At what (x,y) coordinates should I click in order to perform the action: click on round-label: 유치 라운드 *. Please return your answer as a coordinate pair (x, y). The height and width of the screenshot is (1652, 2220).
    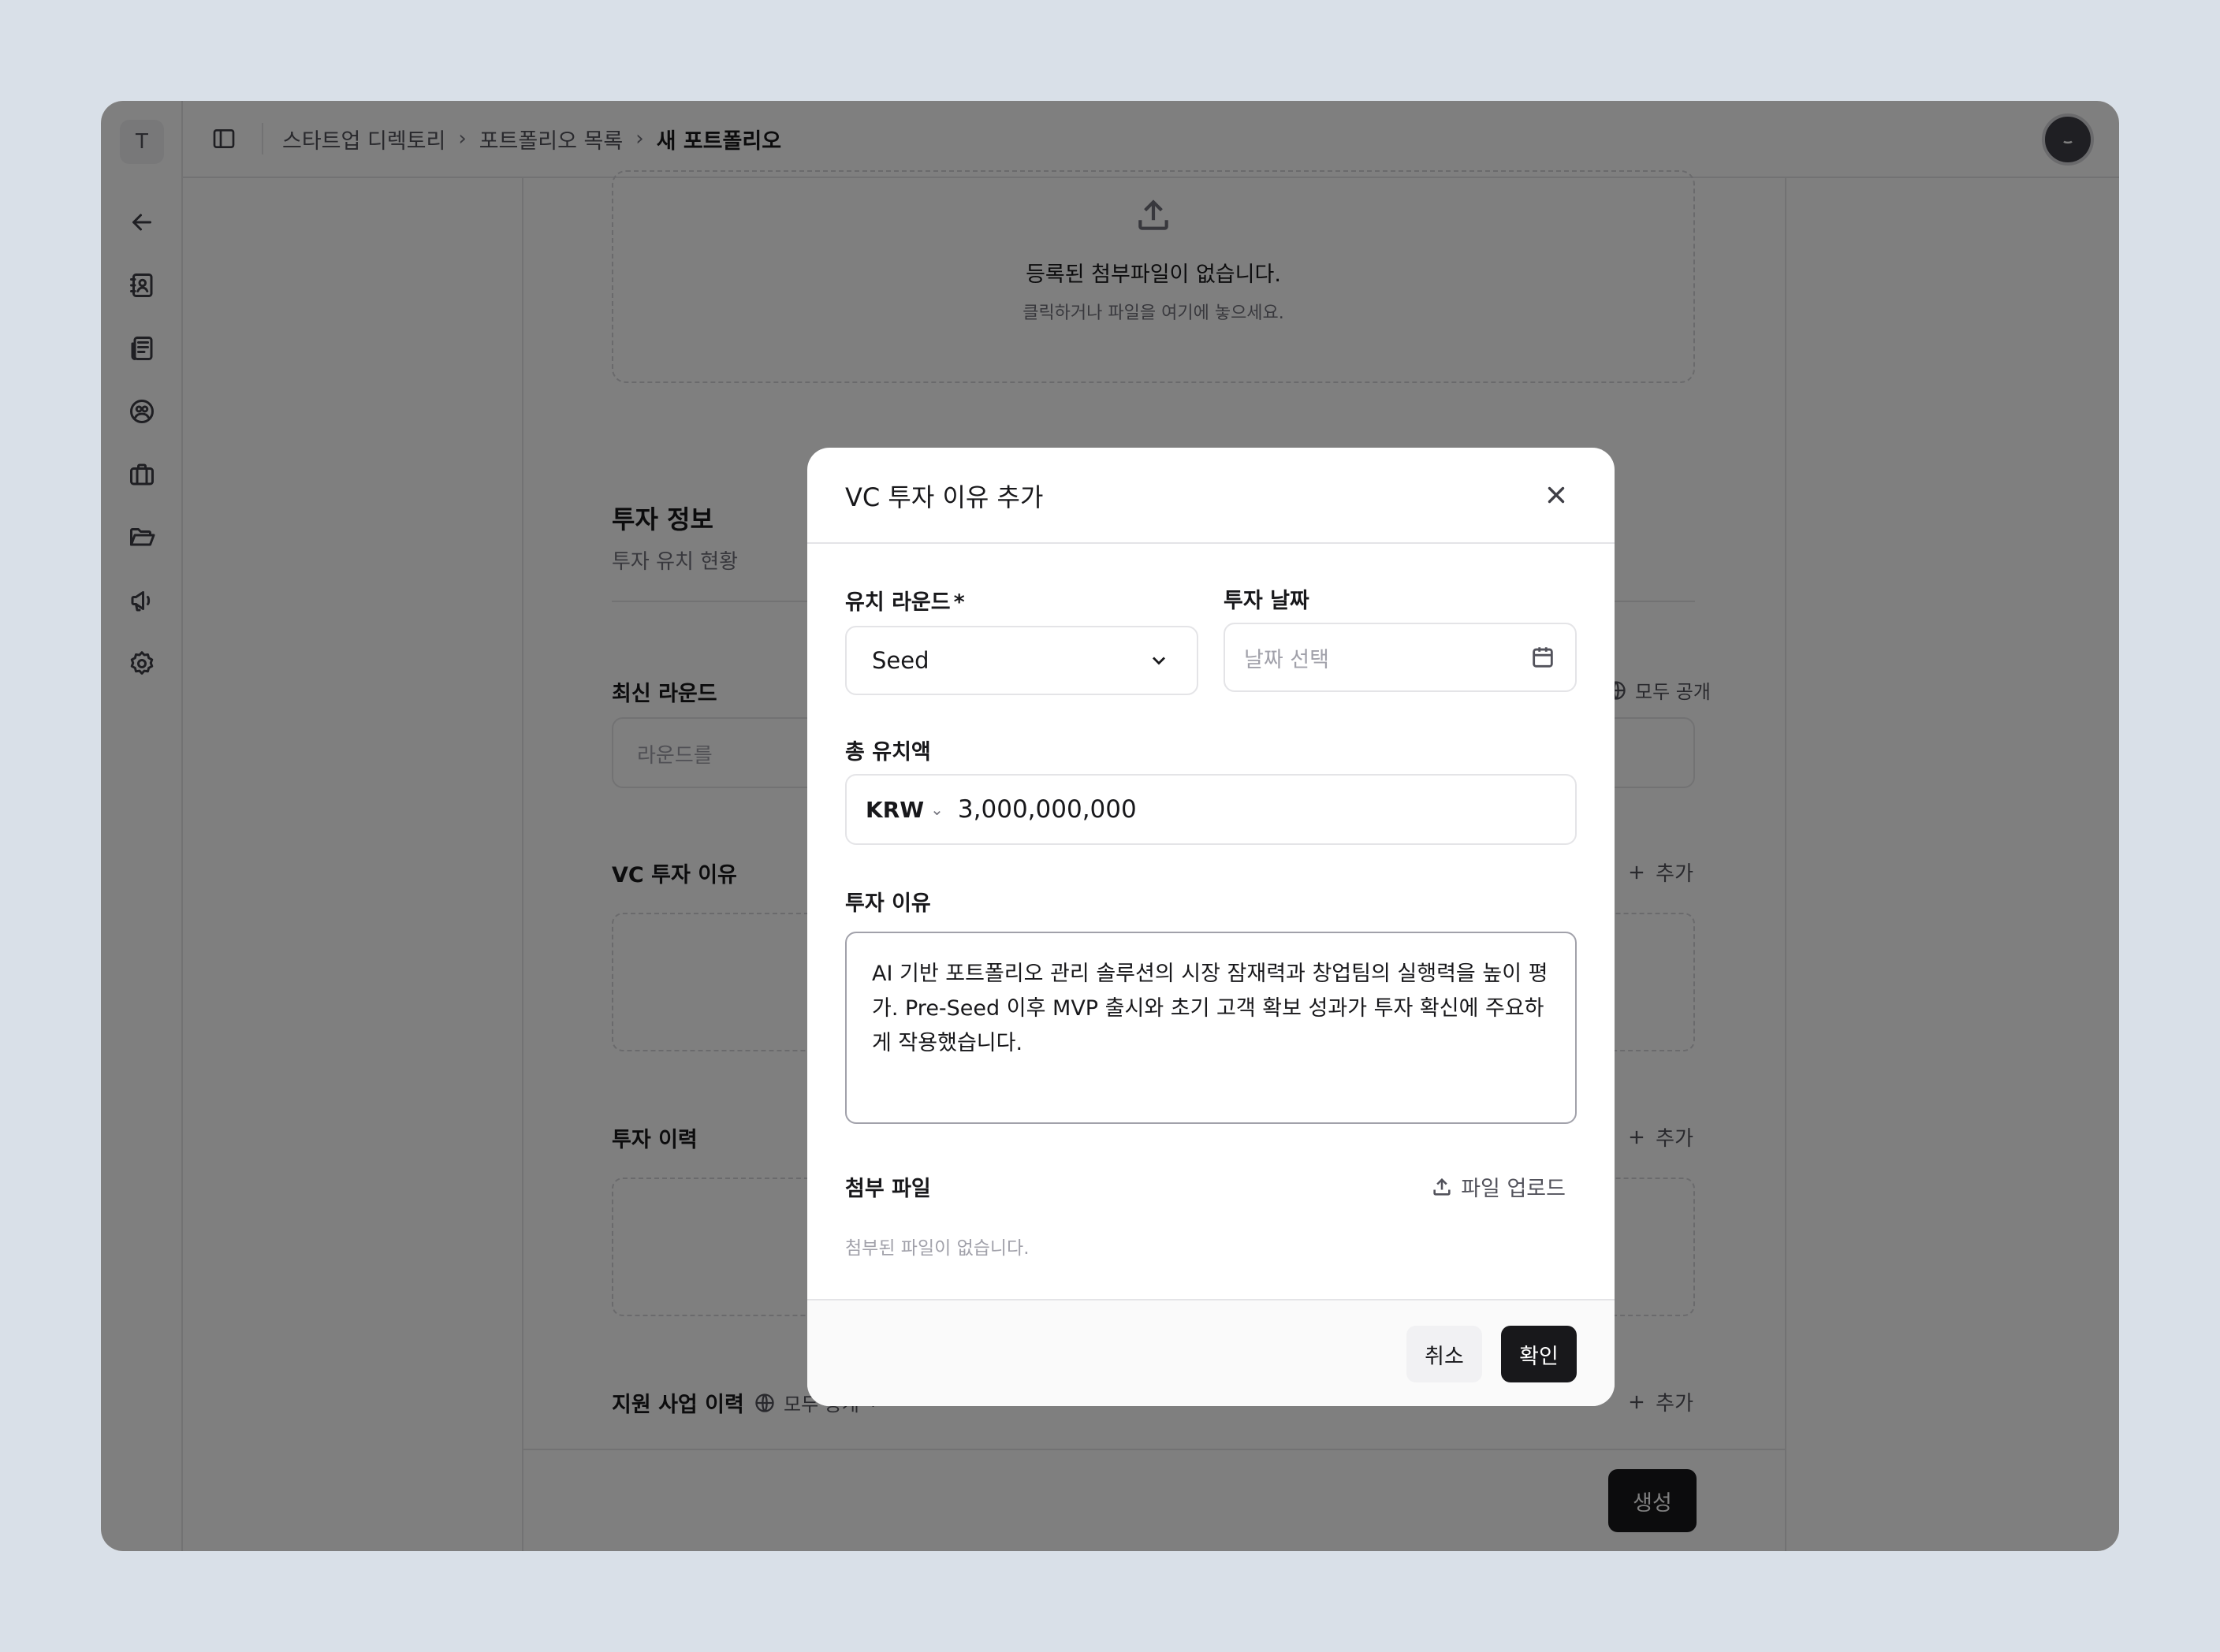
    Looking at the image, I should click on (905, 600).